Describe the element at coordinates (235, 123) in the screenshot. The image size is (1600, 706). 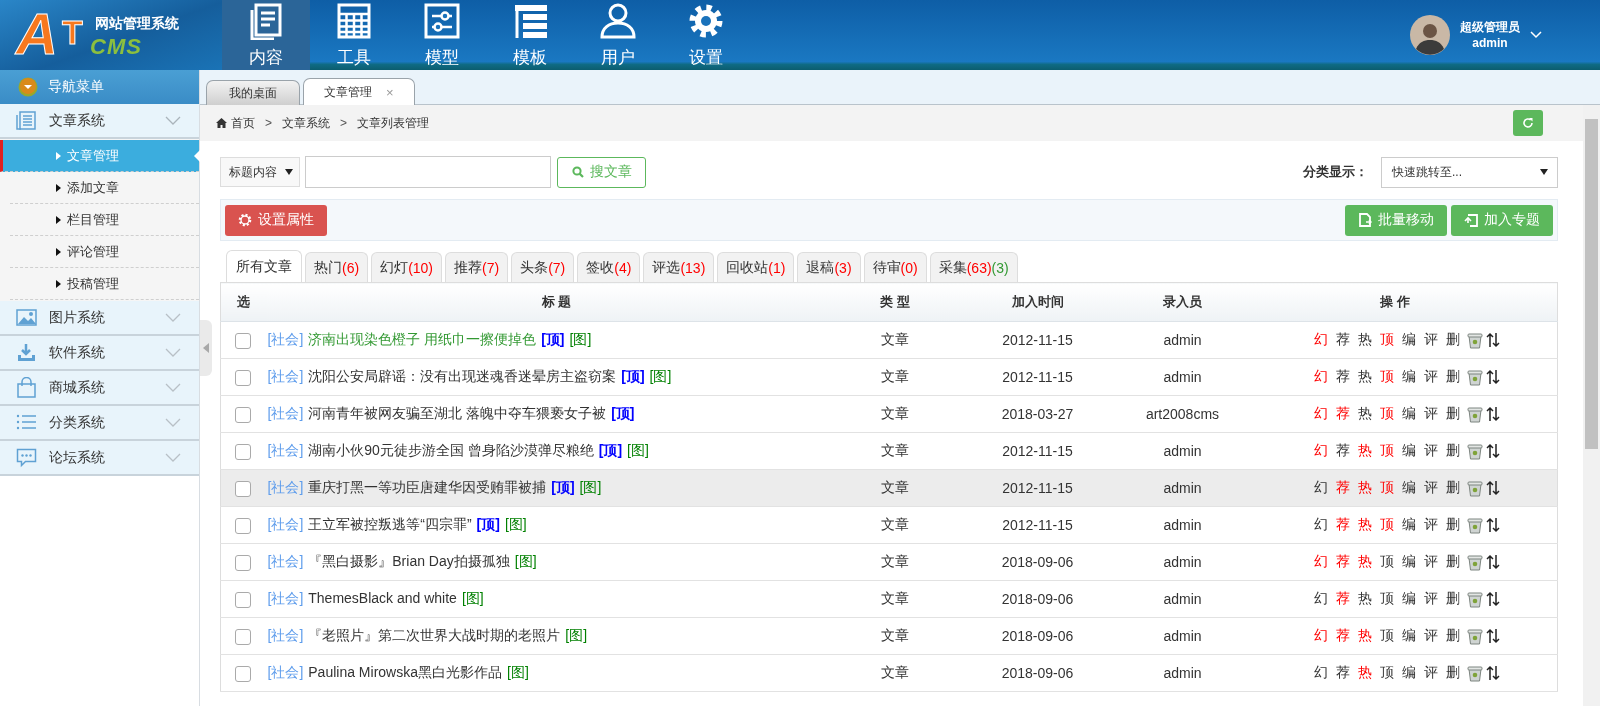
I see `breadcrumb-link: 首页` at that location.